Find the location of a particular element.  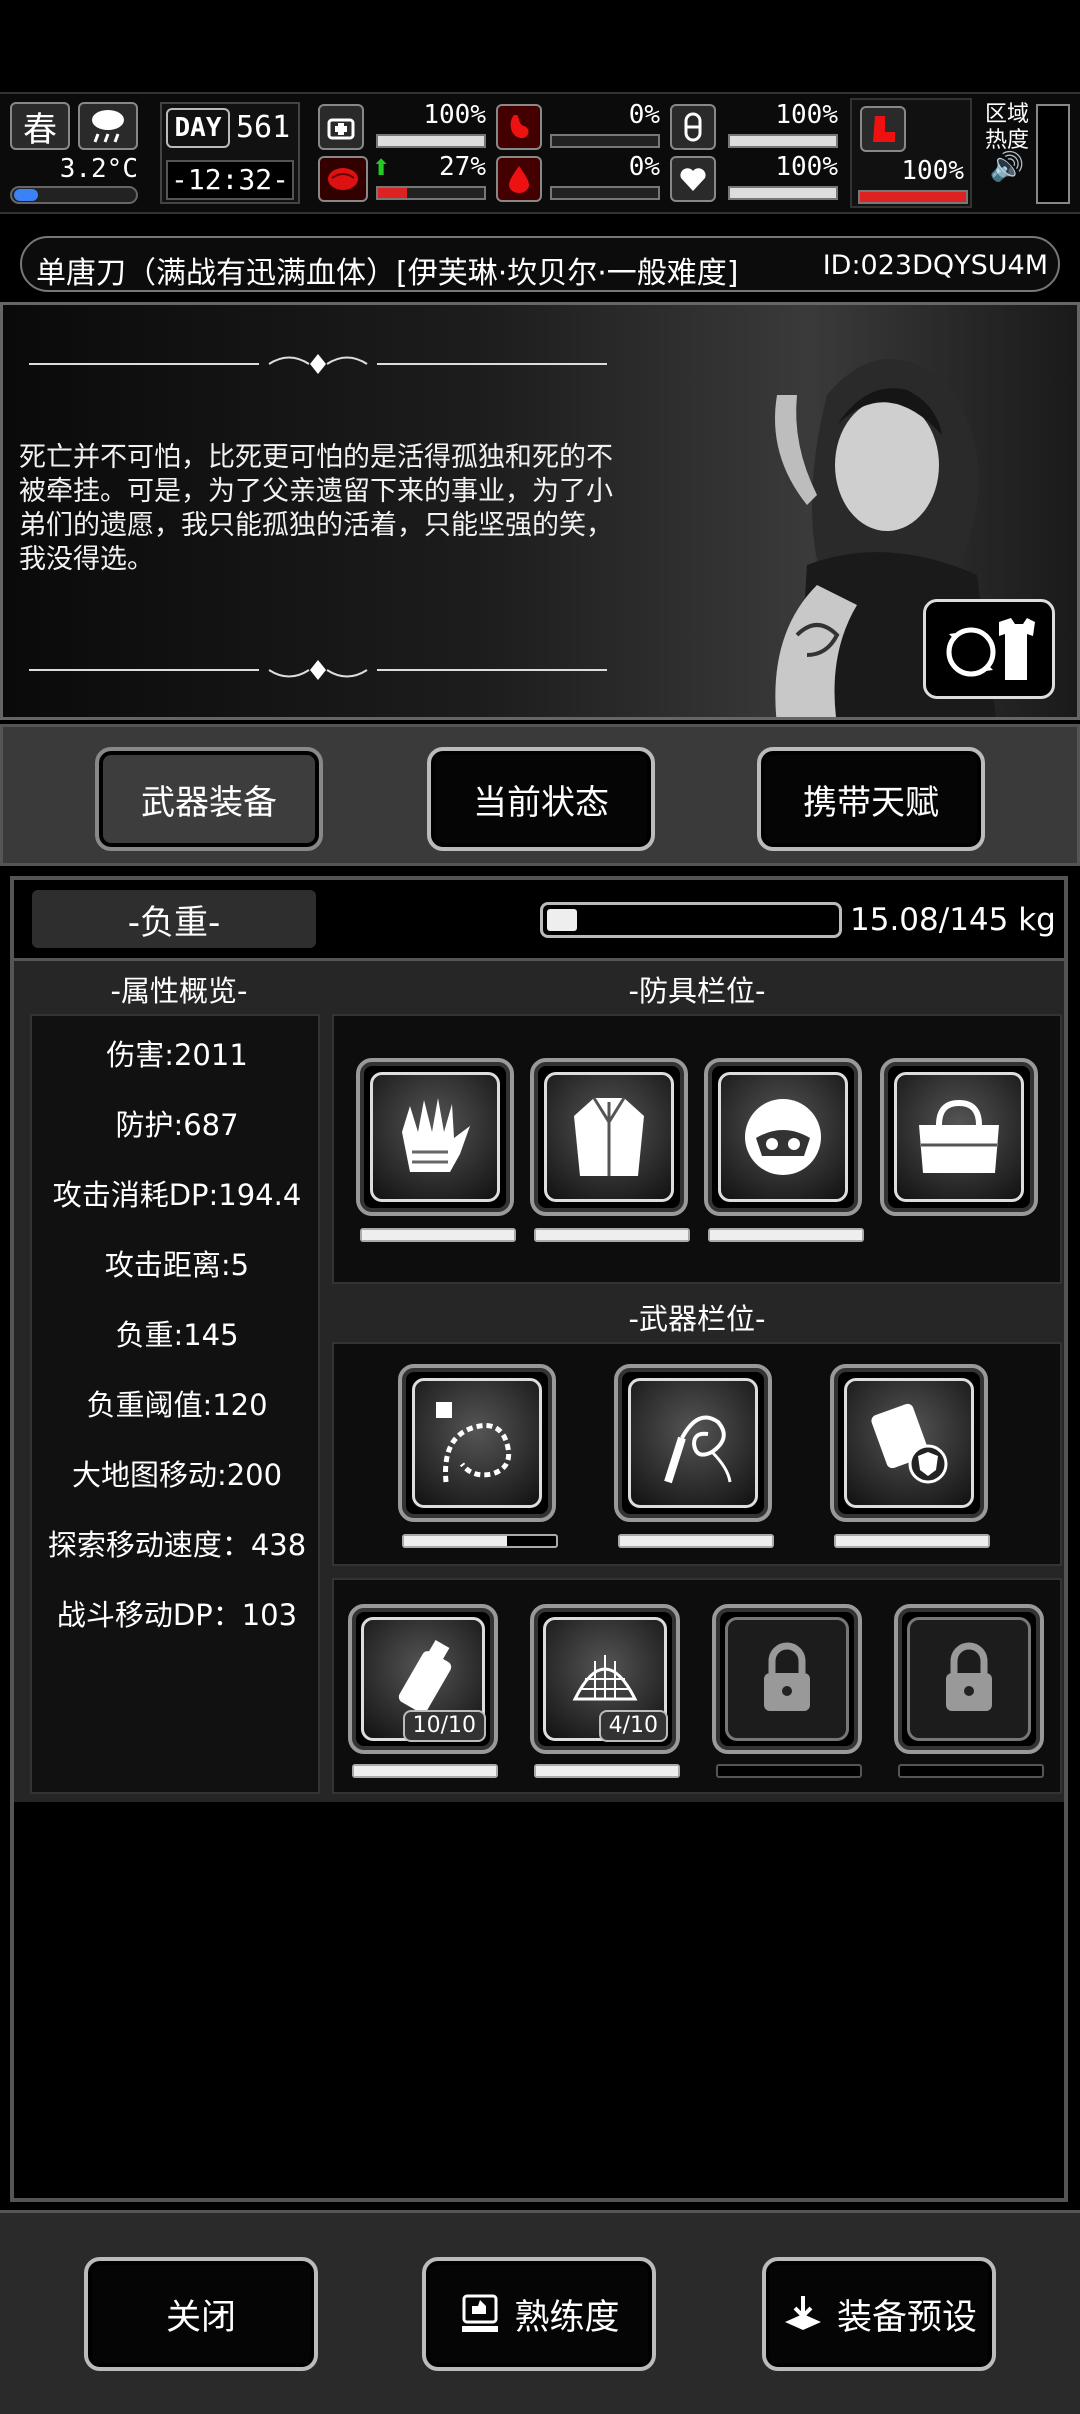

proficiency-button: 熟练度 is located at coordinates (539, 2314).